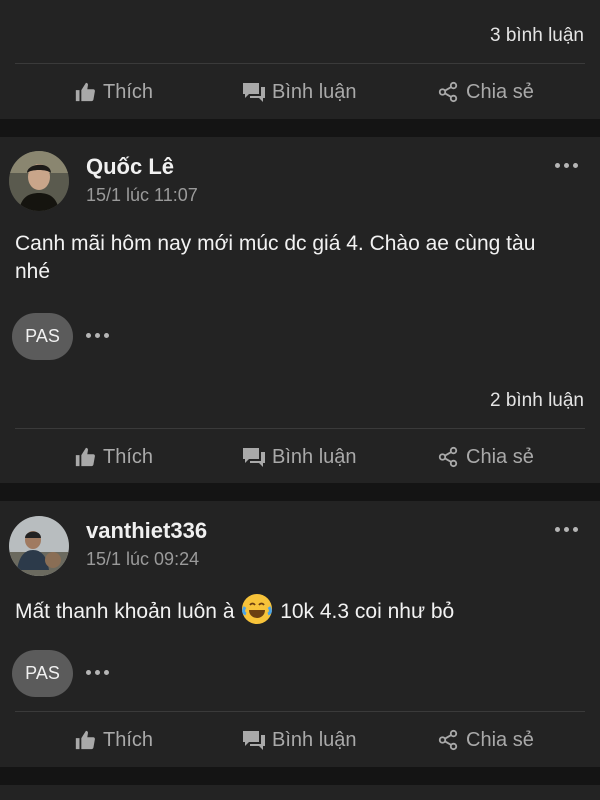 Image resolution: width=600 pixels, height=800 pixels. I want to click on post-card-next, so click(300, 792).